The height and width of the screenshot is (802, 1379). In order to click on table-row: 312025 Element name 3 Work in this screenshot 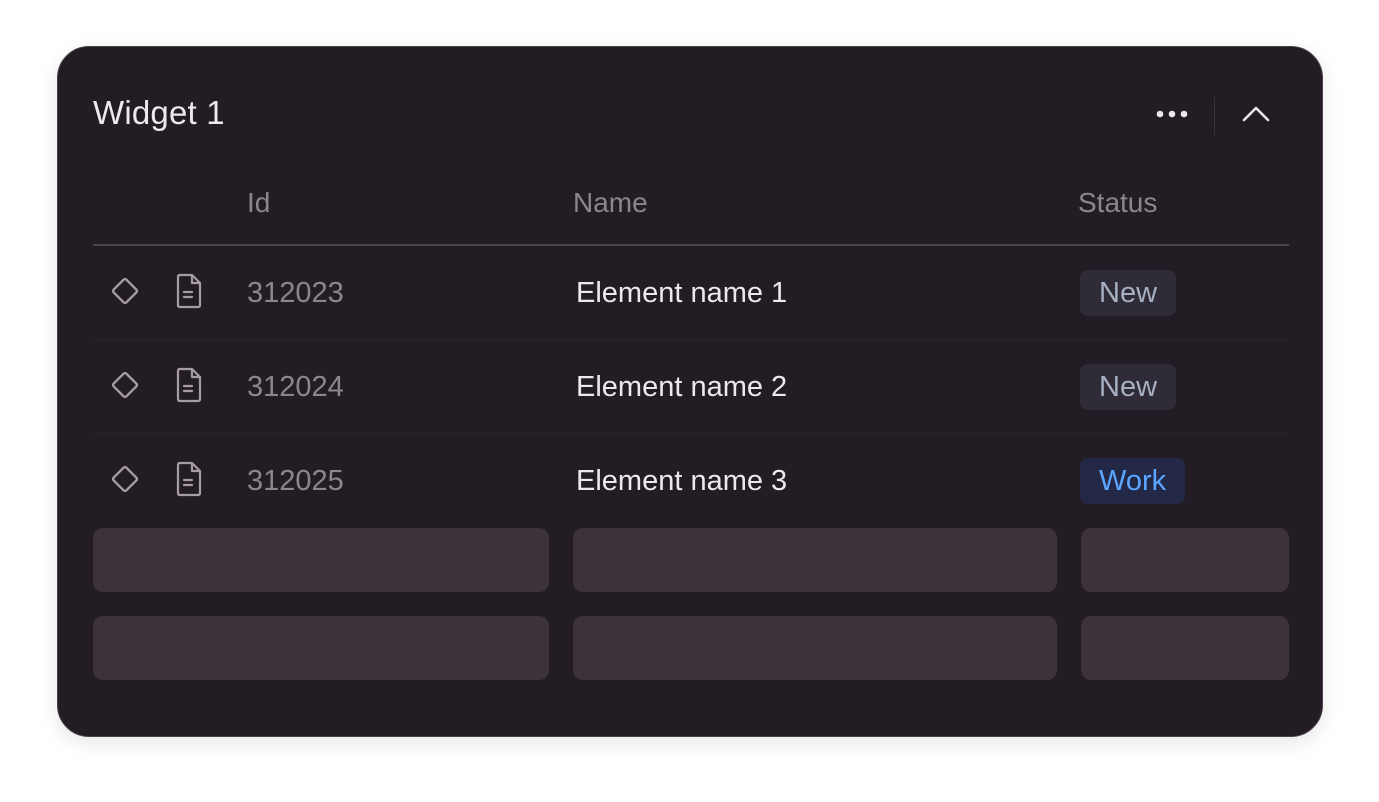, I will do `click(691, 481)`.